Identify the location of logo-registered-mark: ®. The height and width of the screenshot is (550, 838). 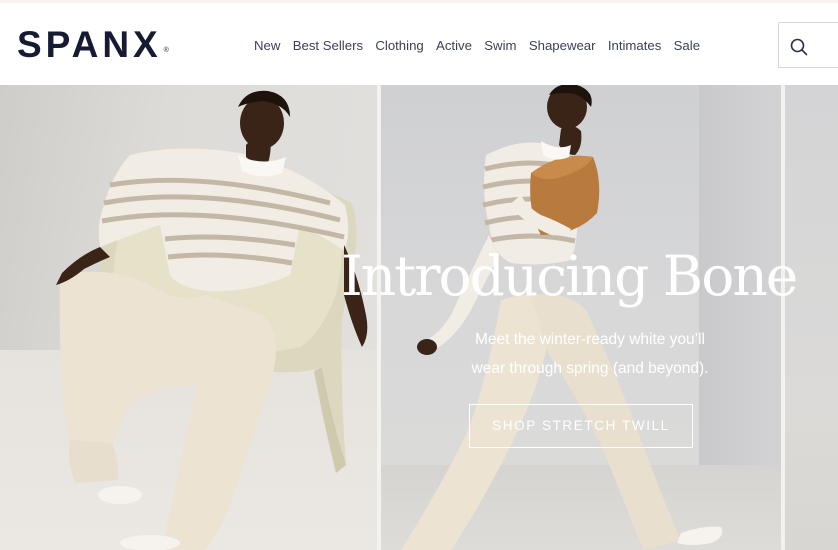
(166, 50).